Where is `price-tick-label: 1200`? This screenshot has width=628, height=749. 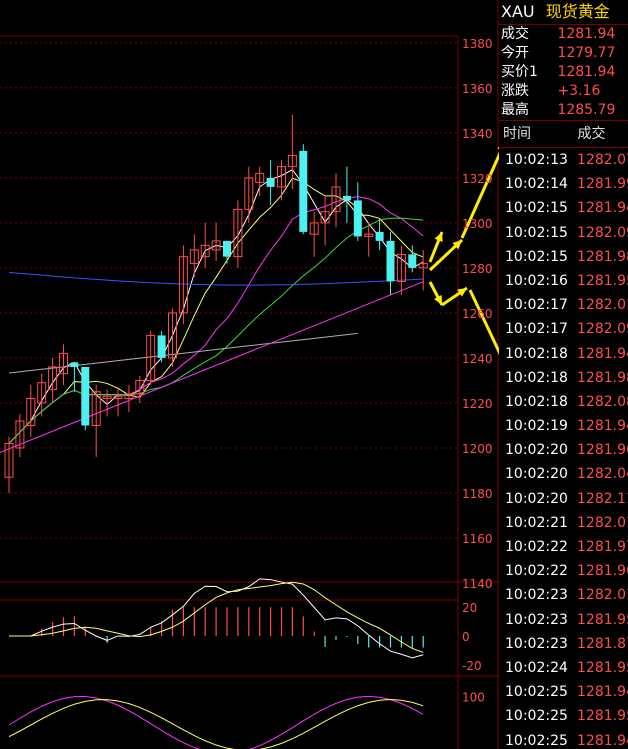 price-tick-label: 1200 is located at coordinates (477, 449).